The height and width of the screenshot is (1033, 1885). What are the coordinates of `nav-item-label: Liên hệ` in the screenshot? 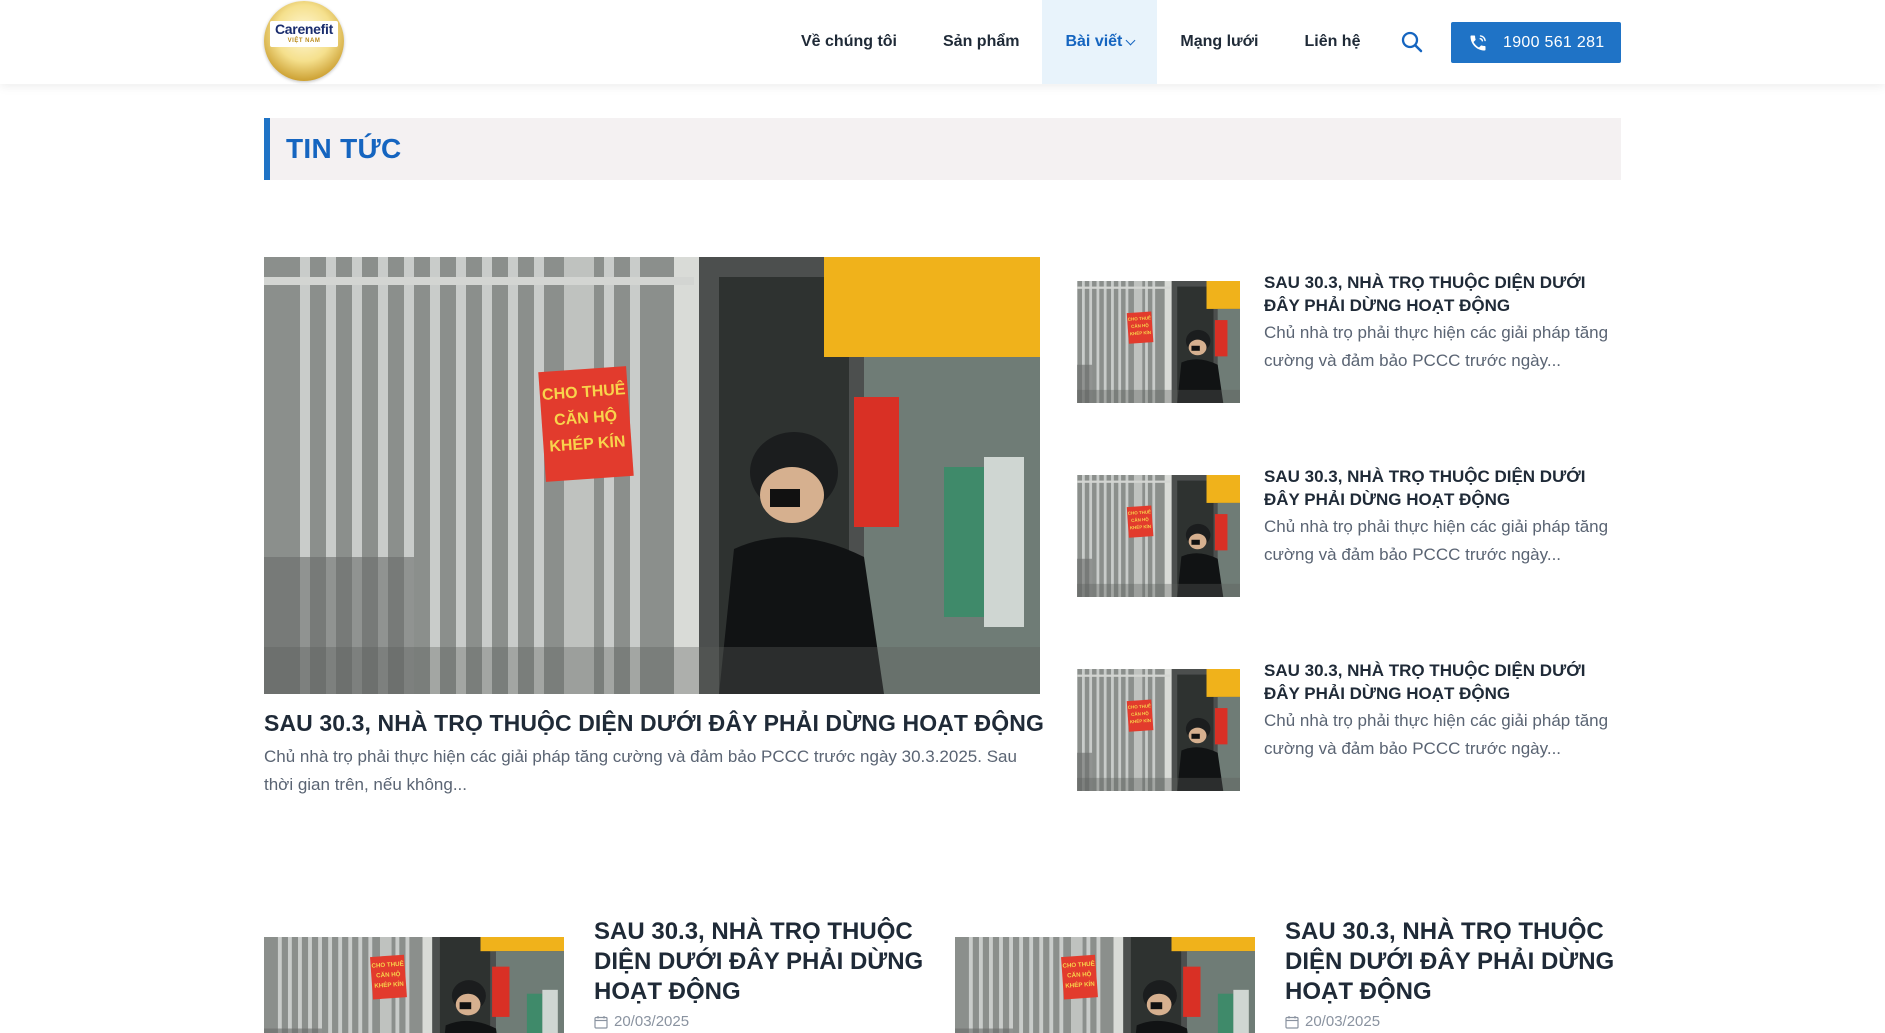 It's located at (1332, 41).